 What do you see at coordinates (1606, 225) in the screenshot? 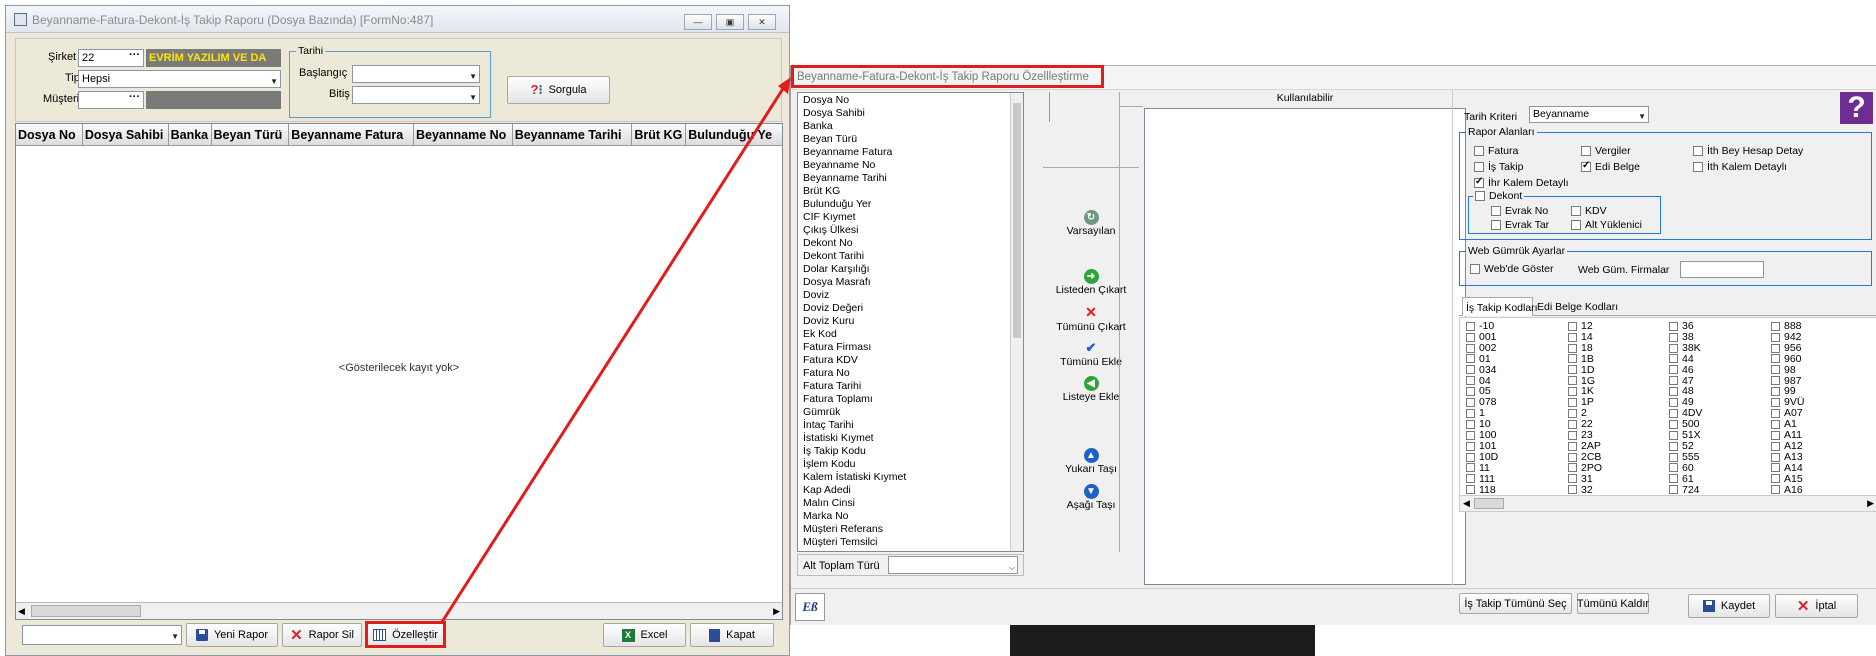
I see `alt-yuklenici-checkbox: Alt Yüklenici` at bounding box center [1606, 225].